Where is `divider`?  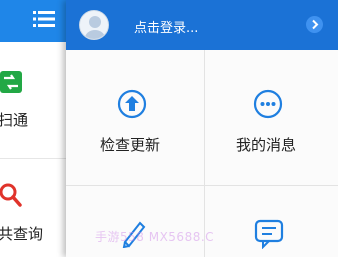
divider is located at coordinates (34, 158).